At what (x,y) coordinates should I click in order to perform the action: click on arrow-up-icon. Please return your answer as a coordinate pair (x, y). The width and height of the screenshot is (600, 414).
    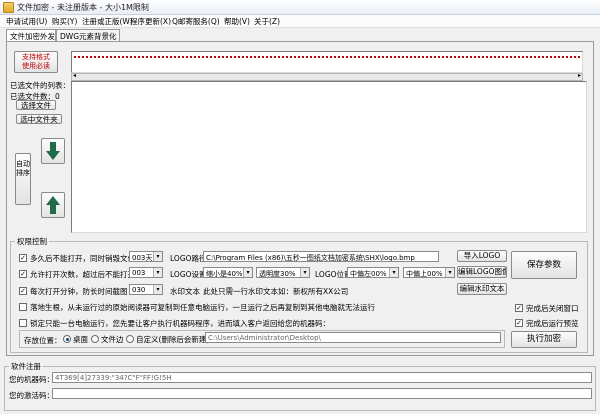
    Looking at the image, I should click on (53, 205).